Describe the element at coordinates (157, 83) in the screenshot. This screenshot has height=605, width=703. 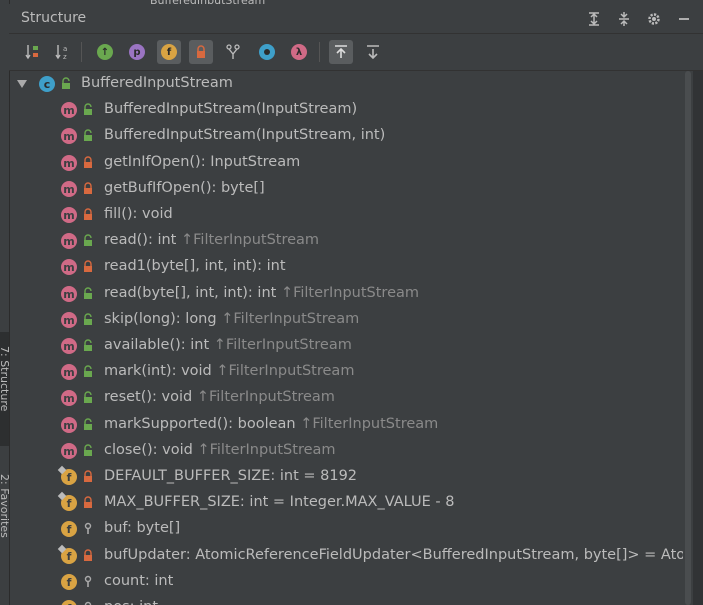
I see `root-class-label: BufferedInputStream` at that location.